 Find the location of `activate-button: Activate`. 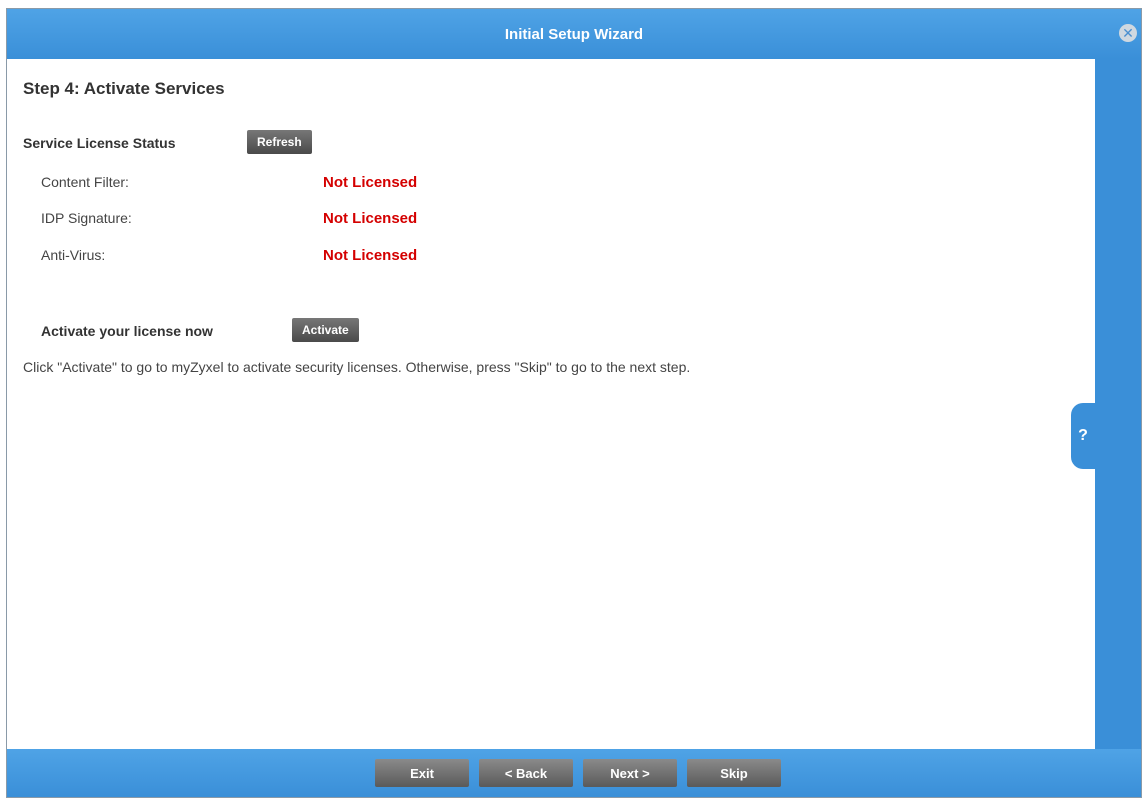

activate-button: Activate is located at coordinates (325, 330).